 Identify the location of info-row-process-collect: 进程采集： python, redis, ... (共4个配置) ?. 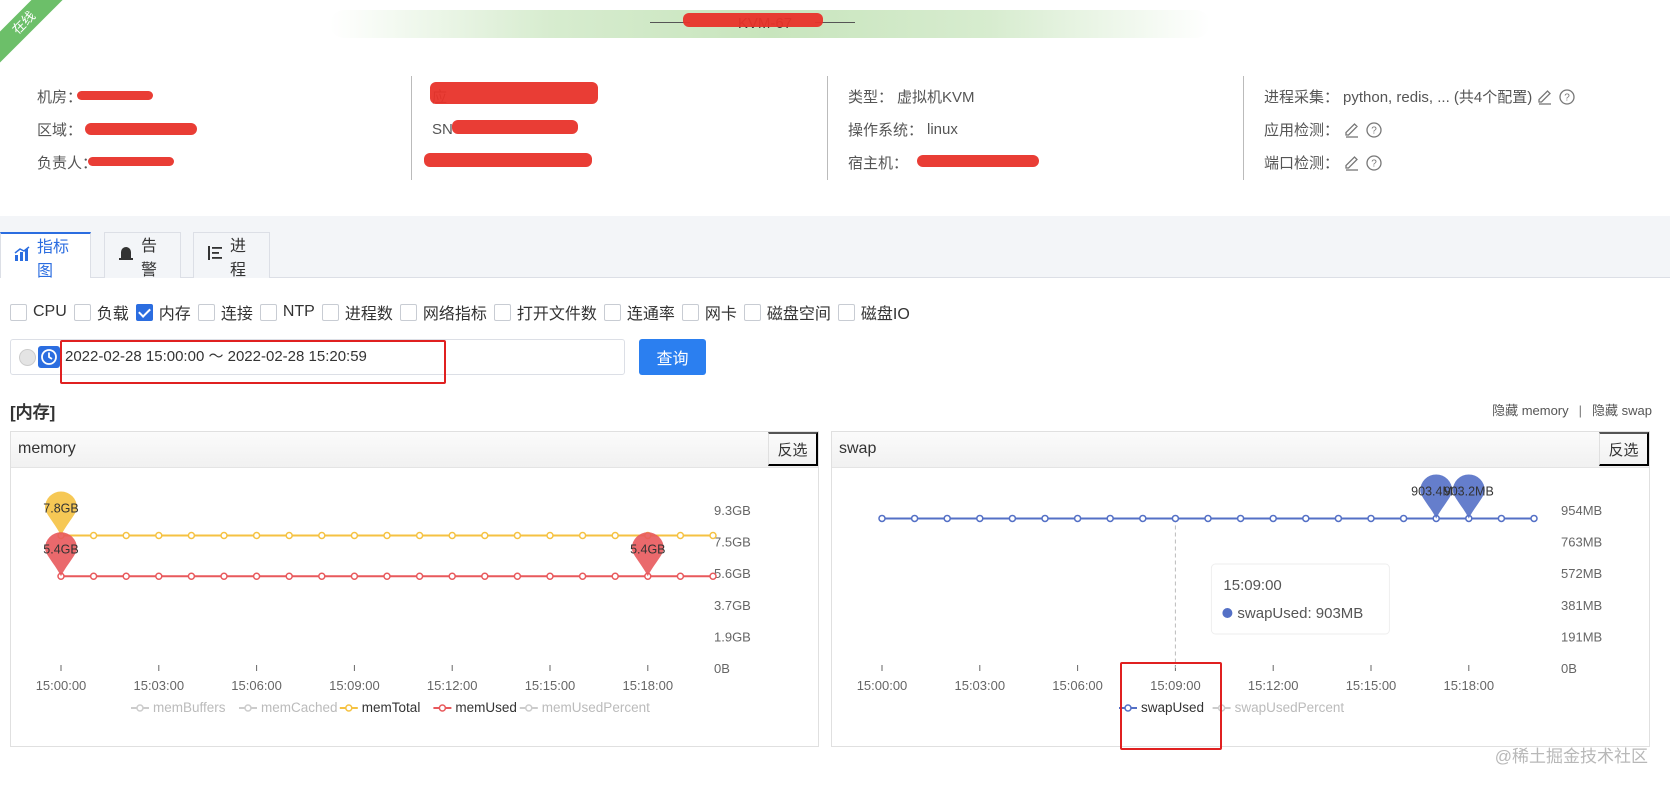
(1420, 96).